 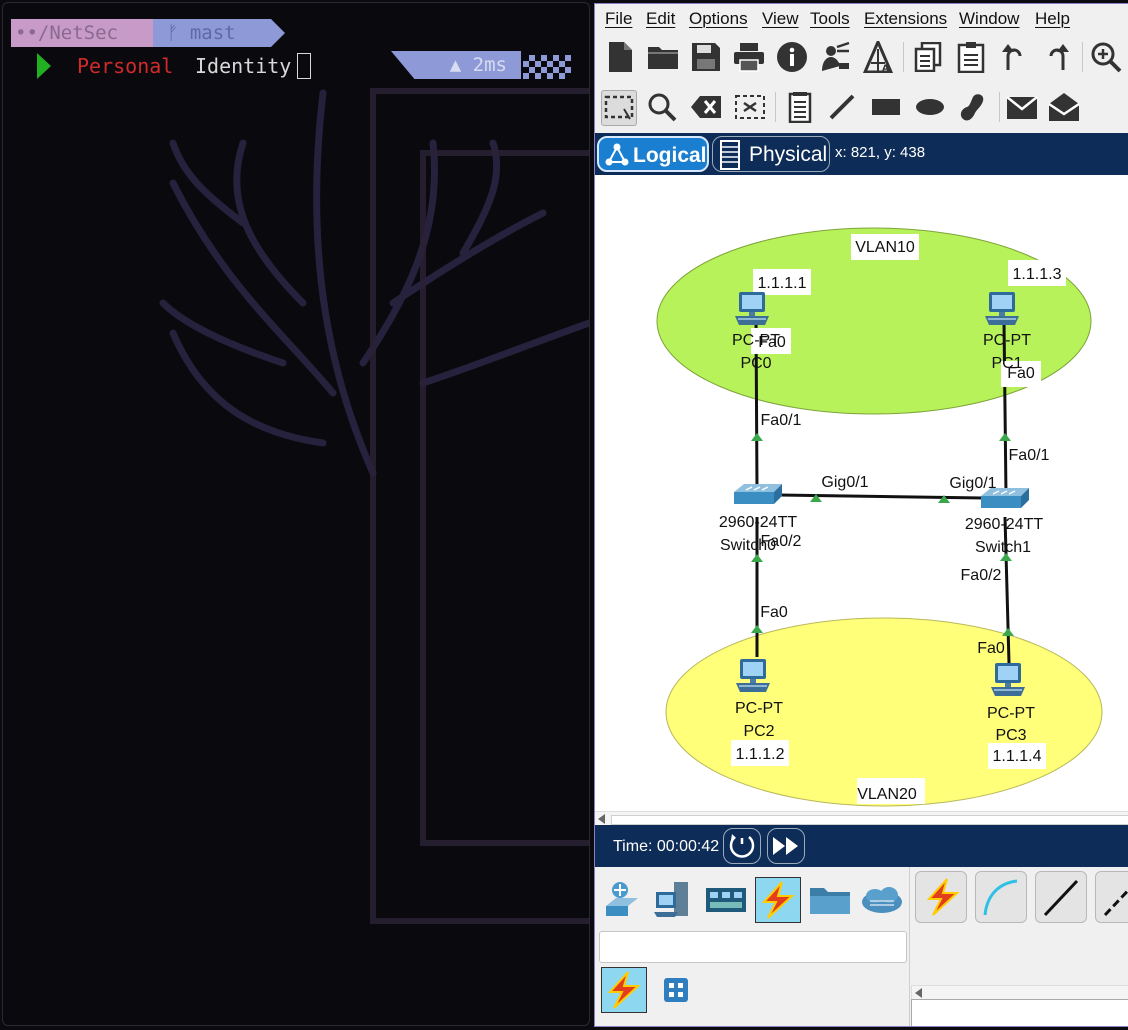 I want to click on new-file-icon, so click(x=620, y=57).